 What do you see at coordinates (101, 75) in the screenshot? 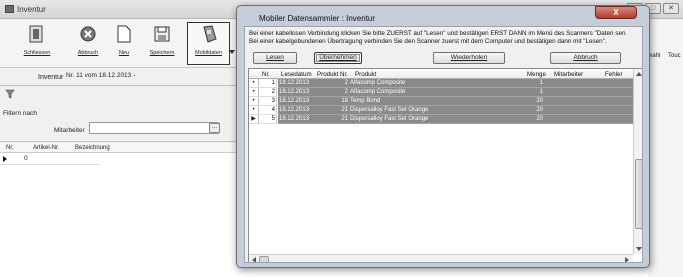
I see `inventur-value: Nr. 11 vom 18.12.2013 -` at bounding box center [101, 75].